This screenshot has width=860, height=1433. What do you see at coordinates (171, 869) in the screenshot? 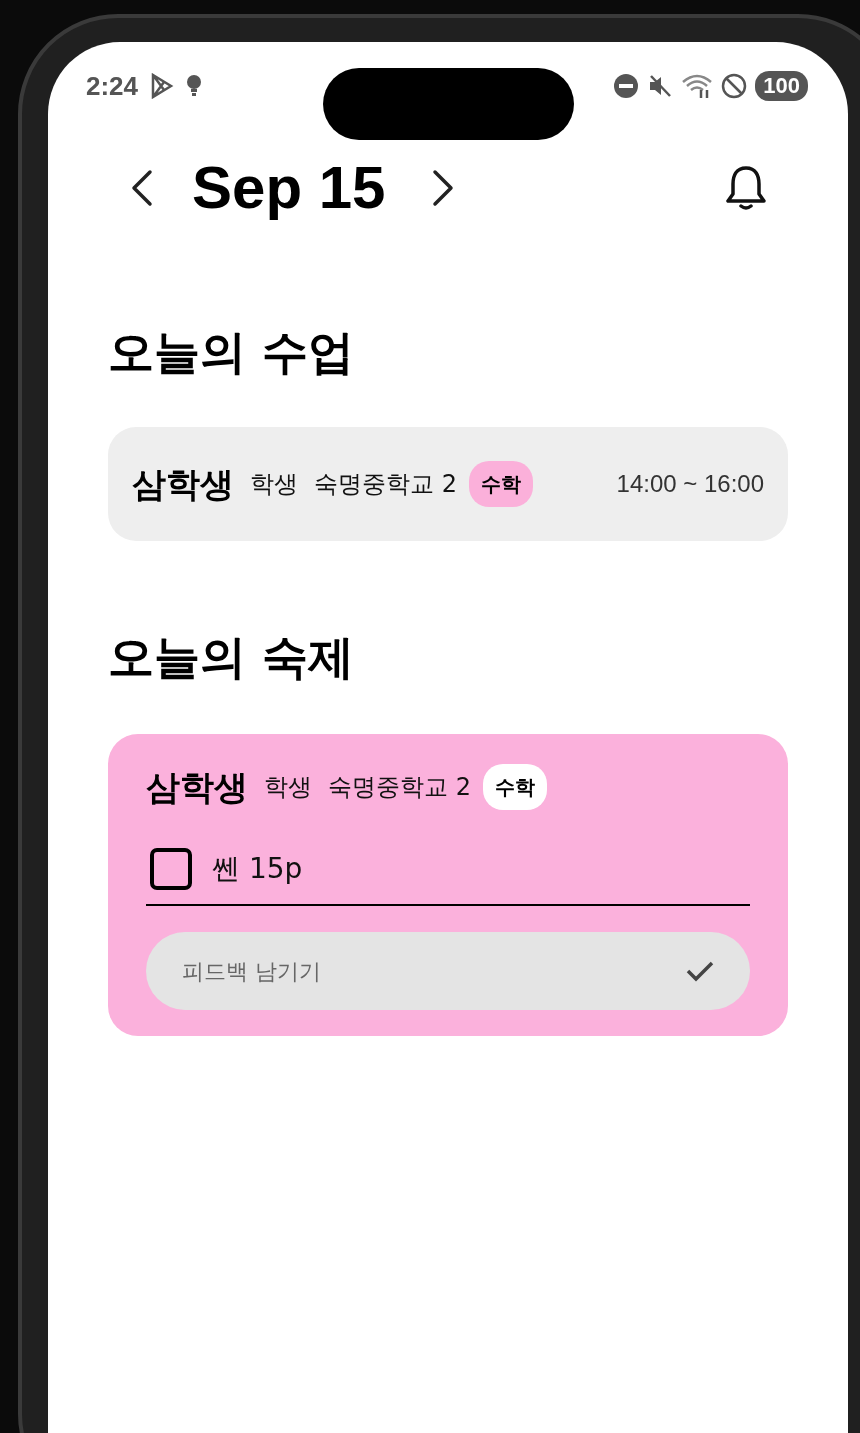
I see `task-checkbox` at bounding box center [171, 869].